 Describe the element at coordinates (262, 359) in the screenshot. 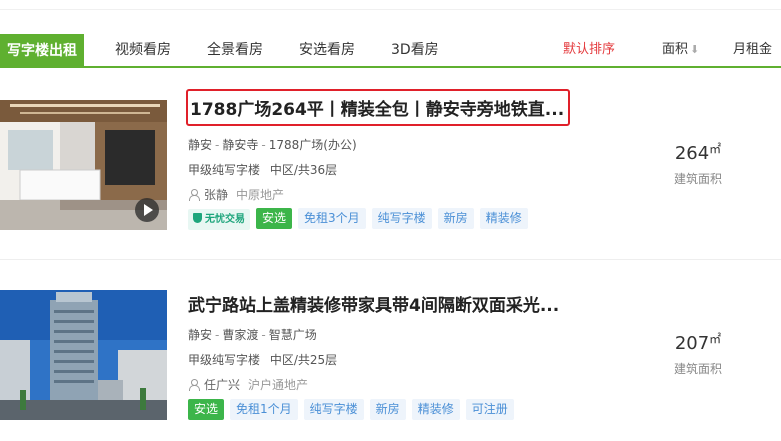

I see `listing-building-info: 甲级纯写字楼 中区/共25层` at that location.